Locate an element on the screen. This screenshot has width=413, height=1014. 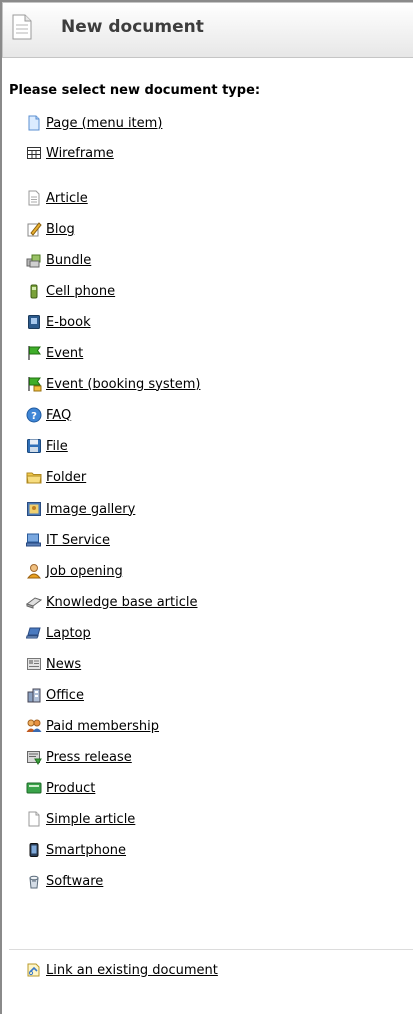
document-type-product: Product is located at coordinates (60, 788).